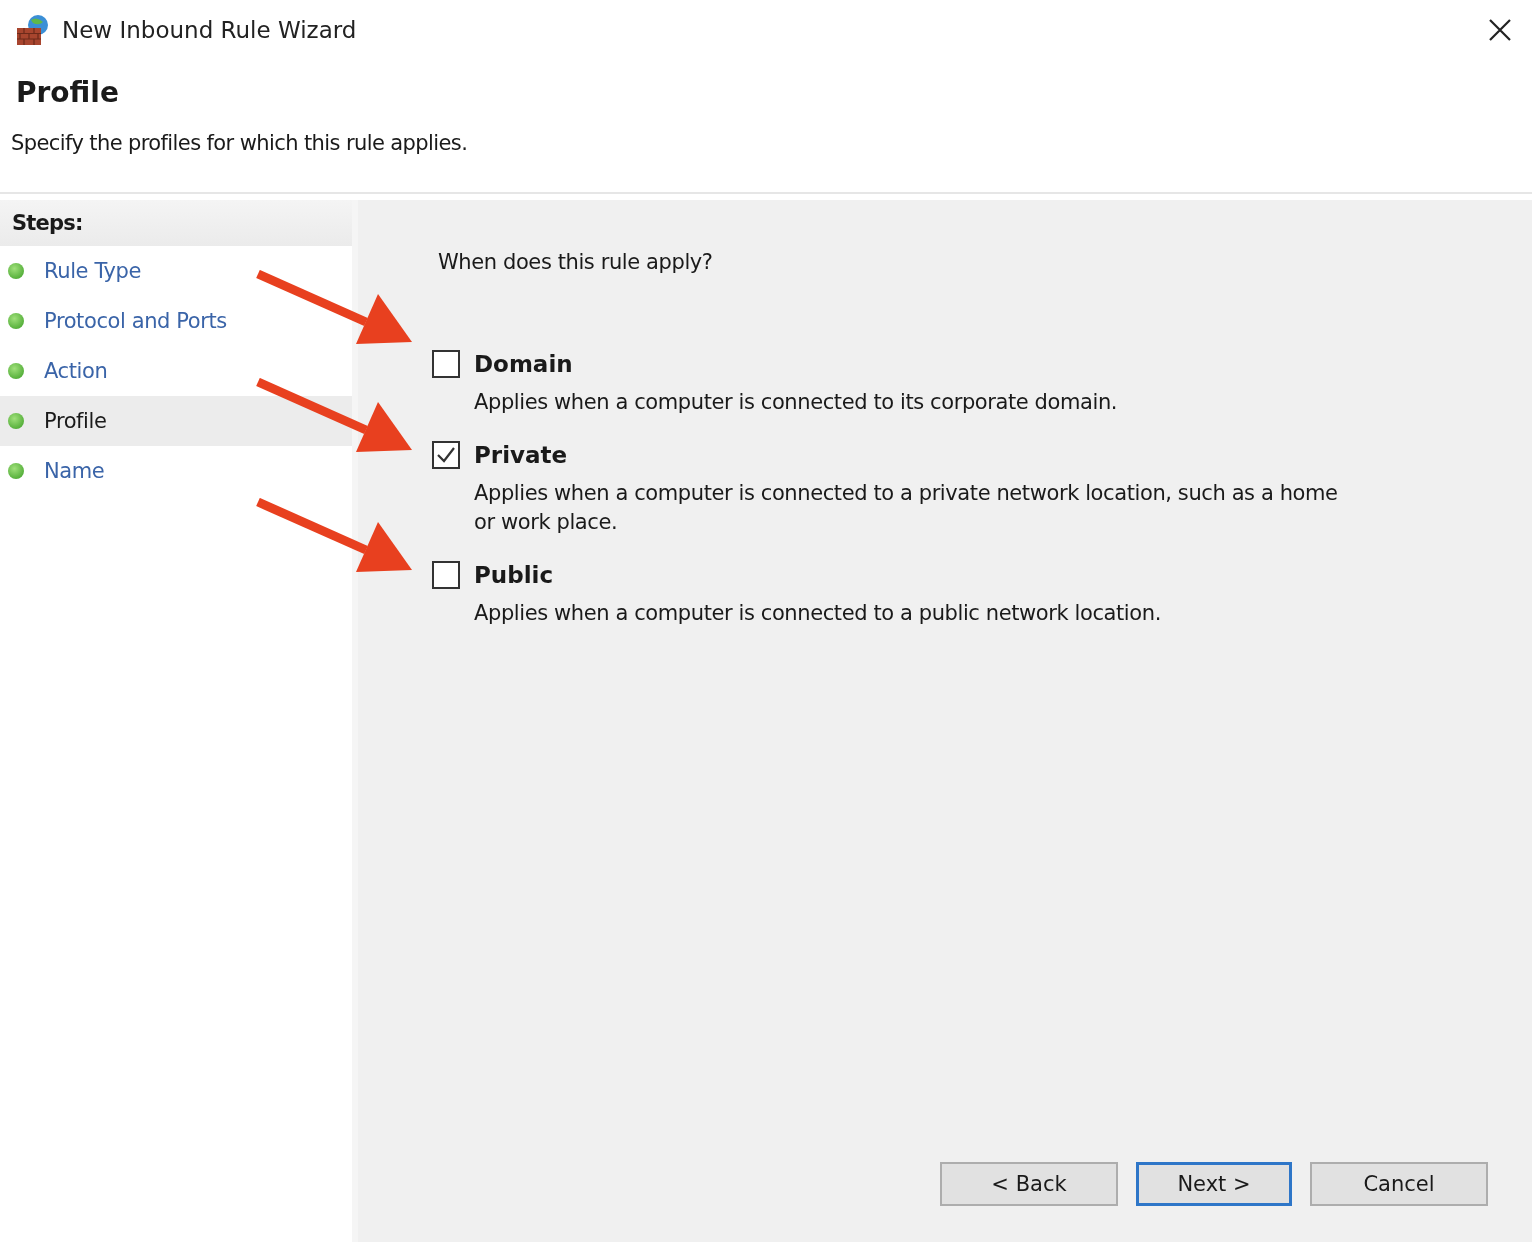 This screenshot has height=1242, width=1532. Describe the element at coordinates (523, 364) in the screenshot. I see `option-label: Domain` at that location.